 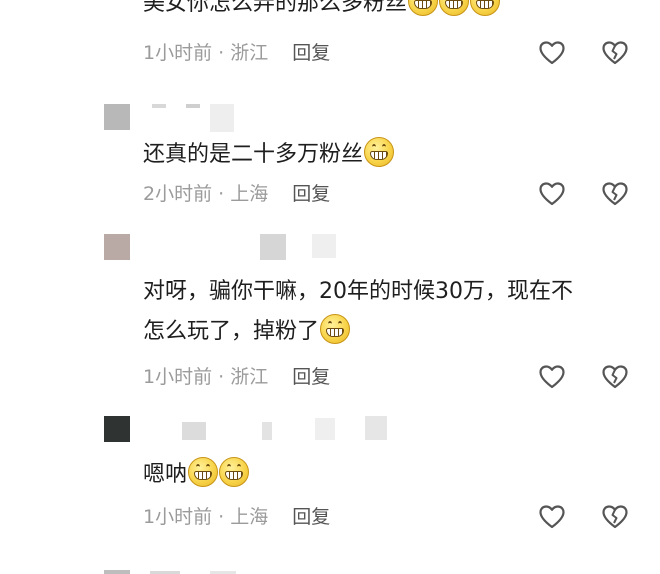 What do you see at coordinates (165, 474) in the screenshot?
I see `comment-text-body: 嗯呐` at bounding box center [165, 474].